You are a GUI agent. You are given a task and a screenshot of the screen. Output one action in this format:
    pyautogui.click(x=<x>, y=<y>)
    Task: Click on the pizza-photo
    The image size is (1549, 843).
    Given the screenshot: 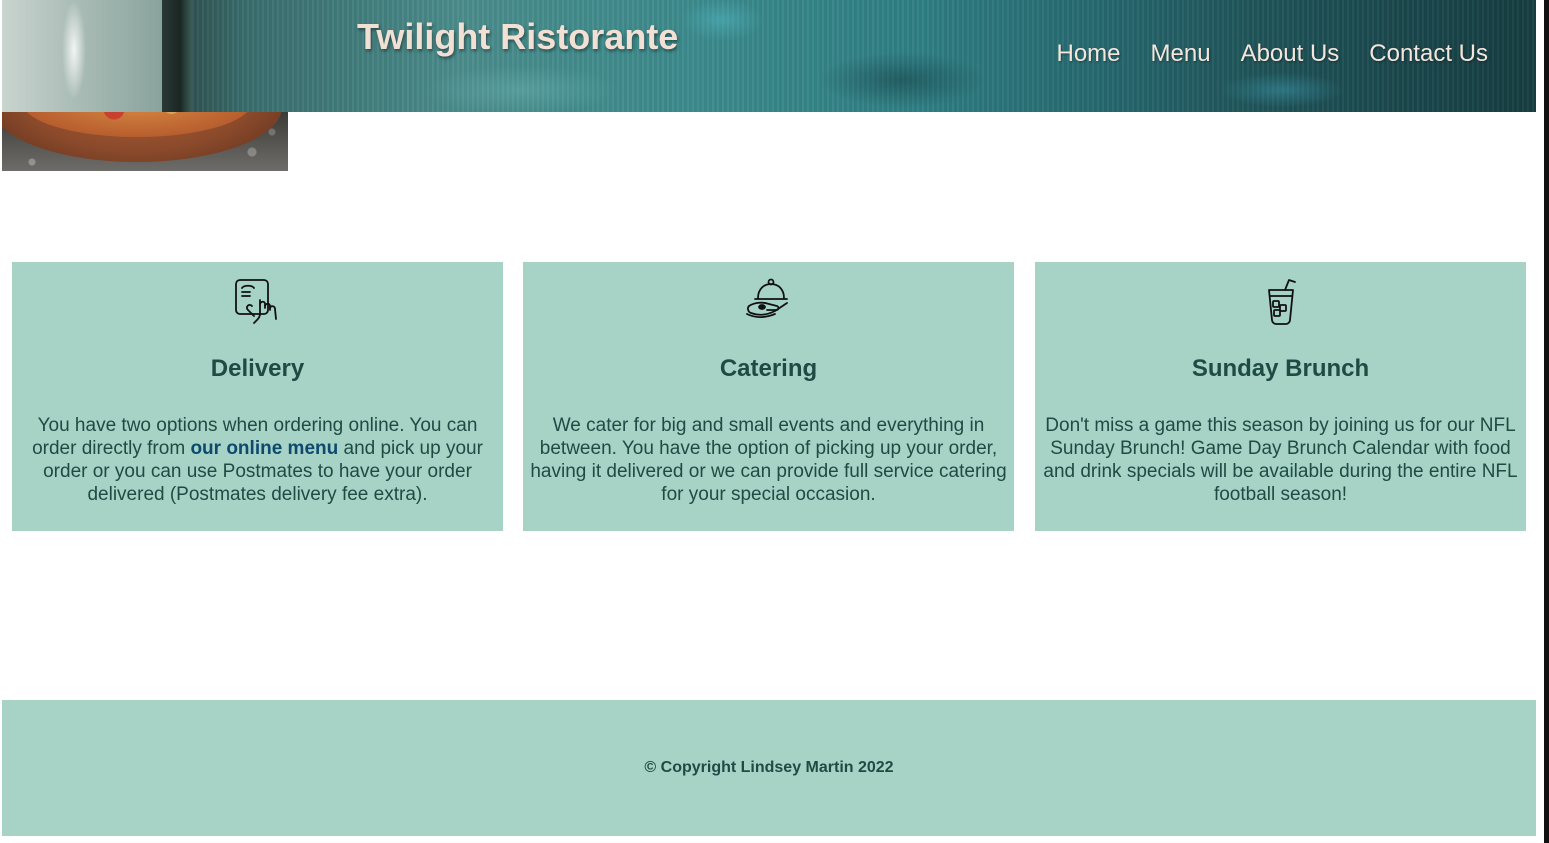 What is the action you would take?
    pyautogui.click(x=145, y=141)
    